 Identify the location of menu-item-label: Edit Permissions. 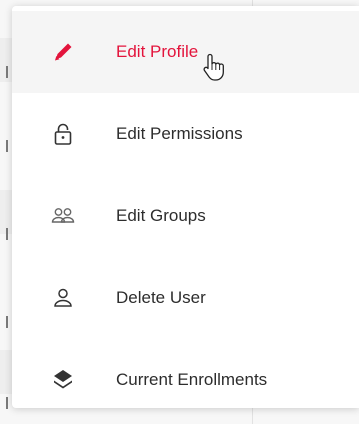
(179, 133).